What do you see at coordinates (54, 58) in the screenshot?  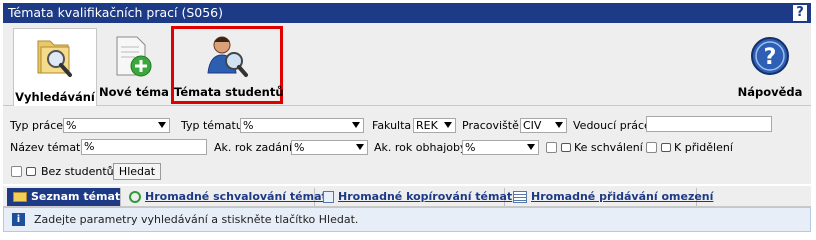 I see `folder-magnifier-icon` at bounding box center [54, 58].